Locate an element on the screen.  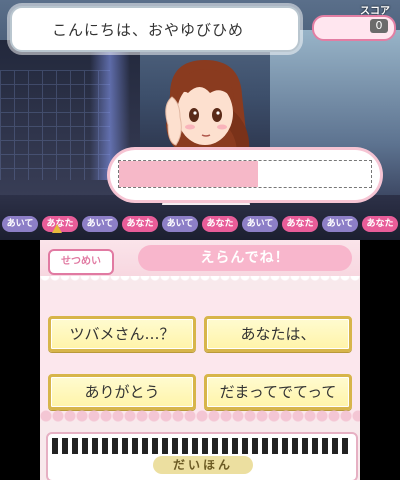
choice-button-3: ありがとう is located at coordinates (122, 392).